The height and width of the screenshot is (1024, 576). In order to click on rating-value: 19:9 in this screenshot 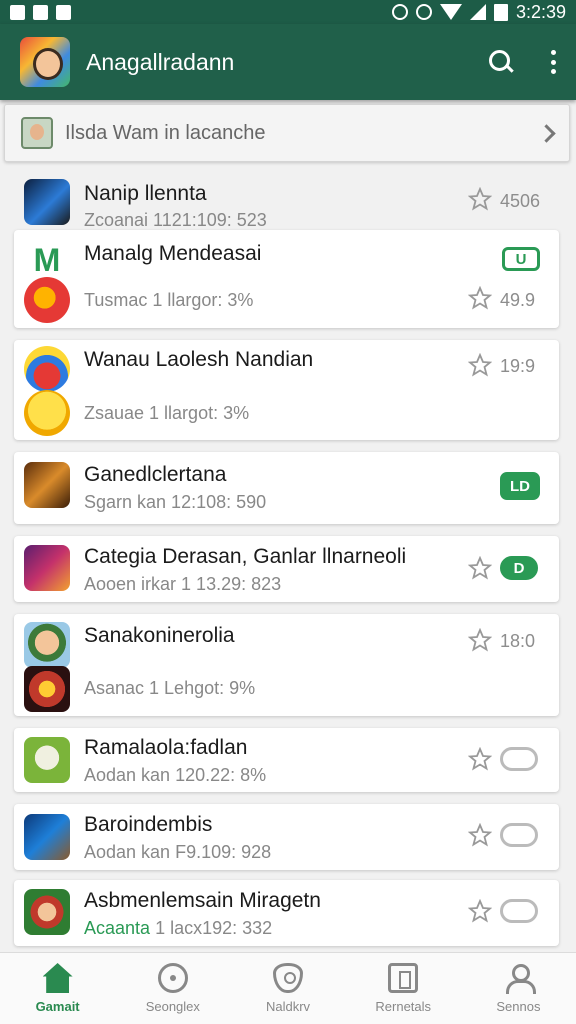, I will do `click(518, 366)`.